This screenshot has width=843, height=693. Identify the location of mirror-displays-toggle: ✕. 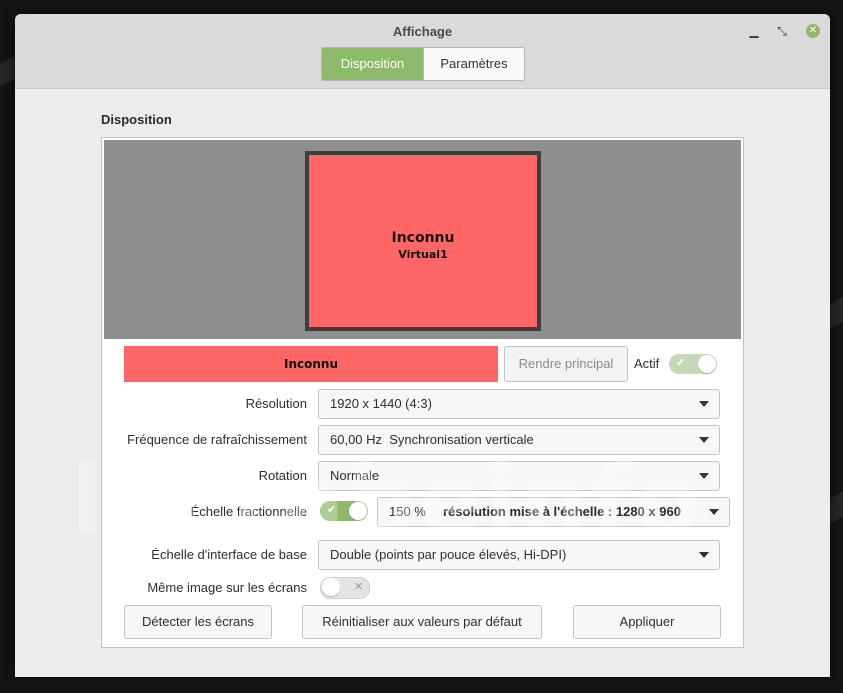
(345, 588).